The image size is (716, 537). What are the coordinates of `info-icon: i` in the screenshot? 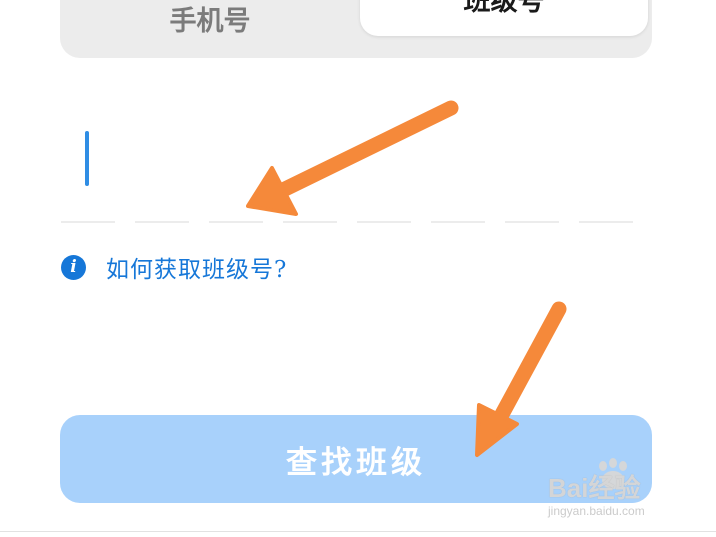 It's located at (73, 267).